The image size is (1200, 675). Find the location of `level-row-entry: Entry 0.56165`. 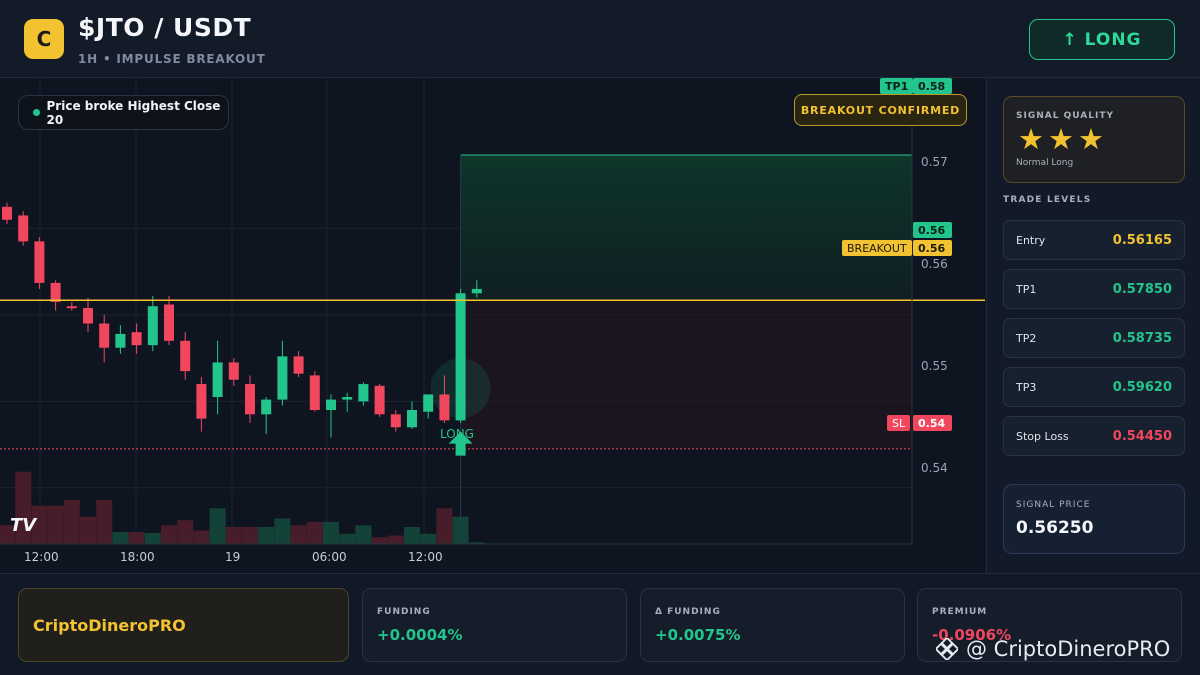

level-row-entry: Entry 0.56165 is located at coordinates (1094, 240).